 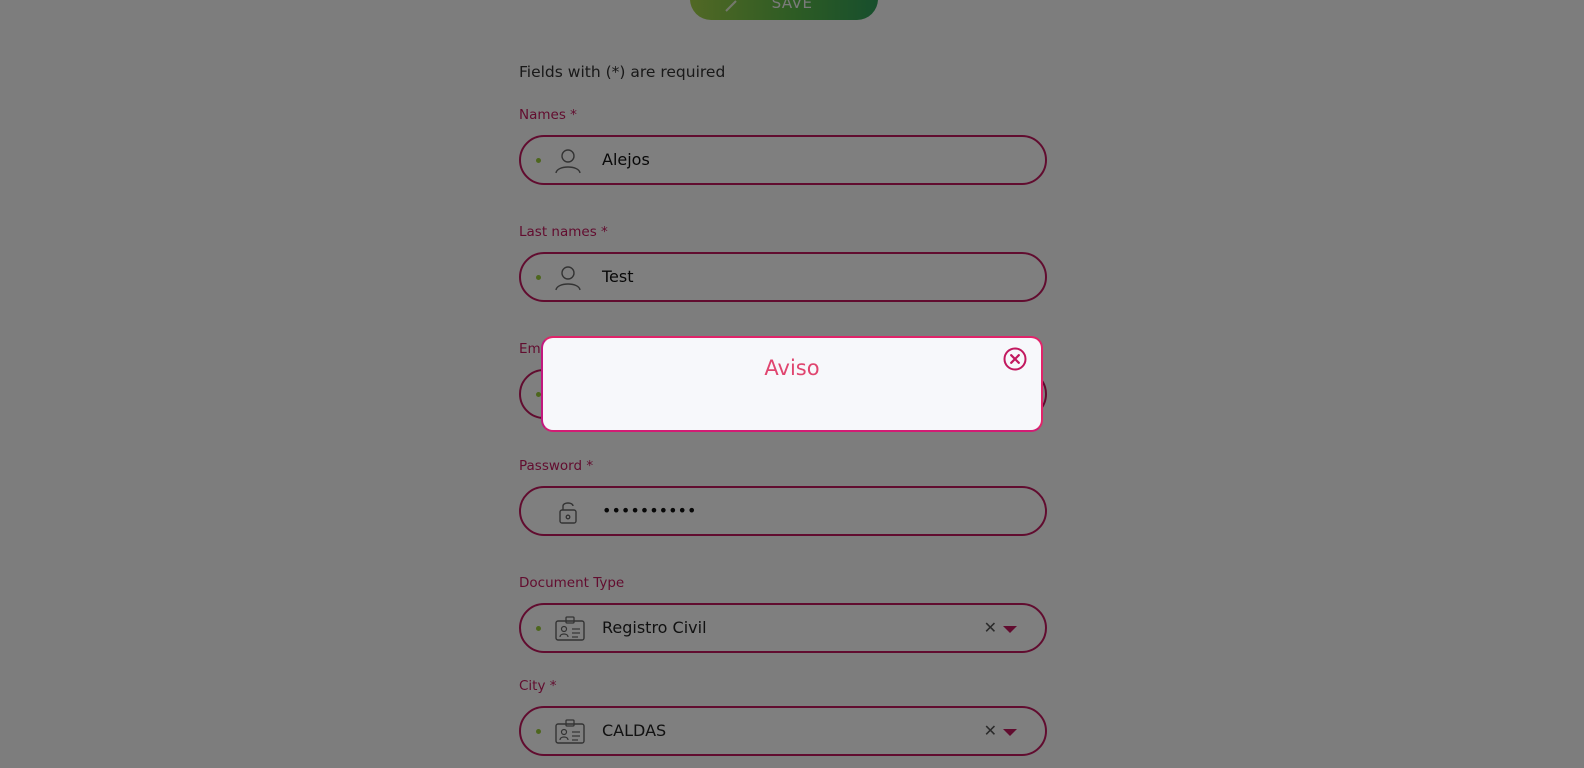 What do you see at coordinates (1015, 359) in the screenshot?
I see `close-icon` at bounding box center [1015, 359].